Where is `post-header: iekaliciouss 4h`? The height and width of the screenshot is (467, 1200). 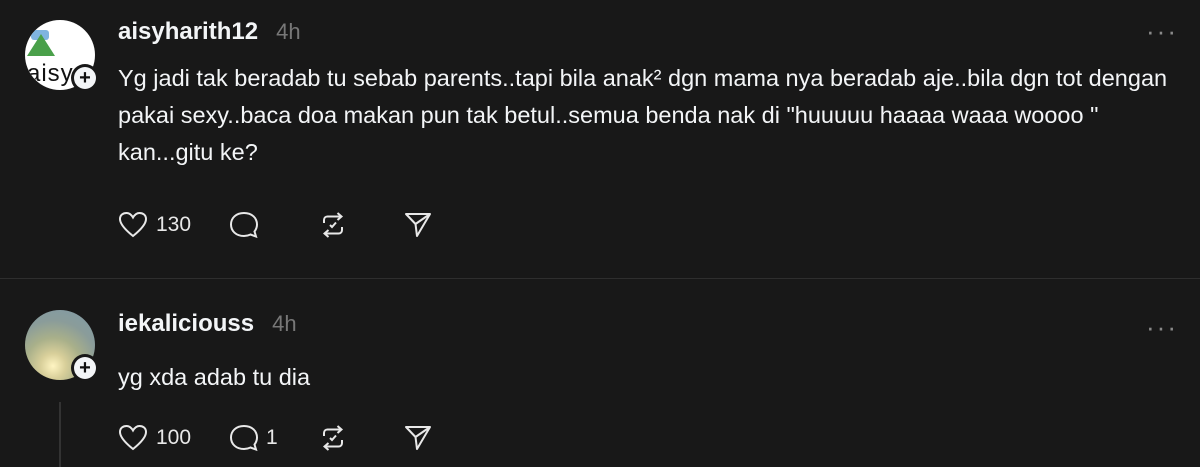 post-header: iekaliciouss 4h is located at coordinates (207, 324).